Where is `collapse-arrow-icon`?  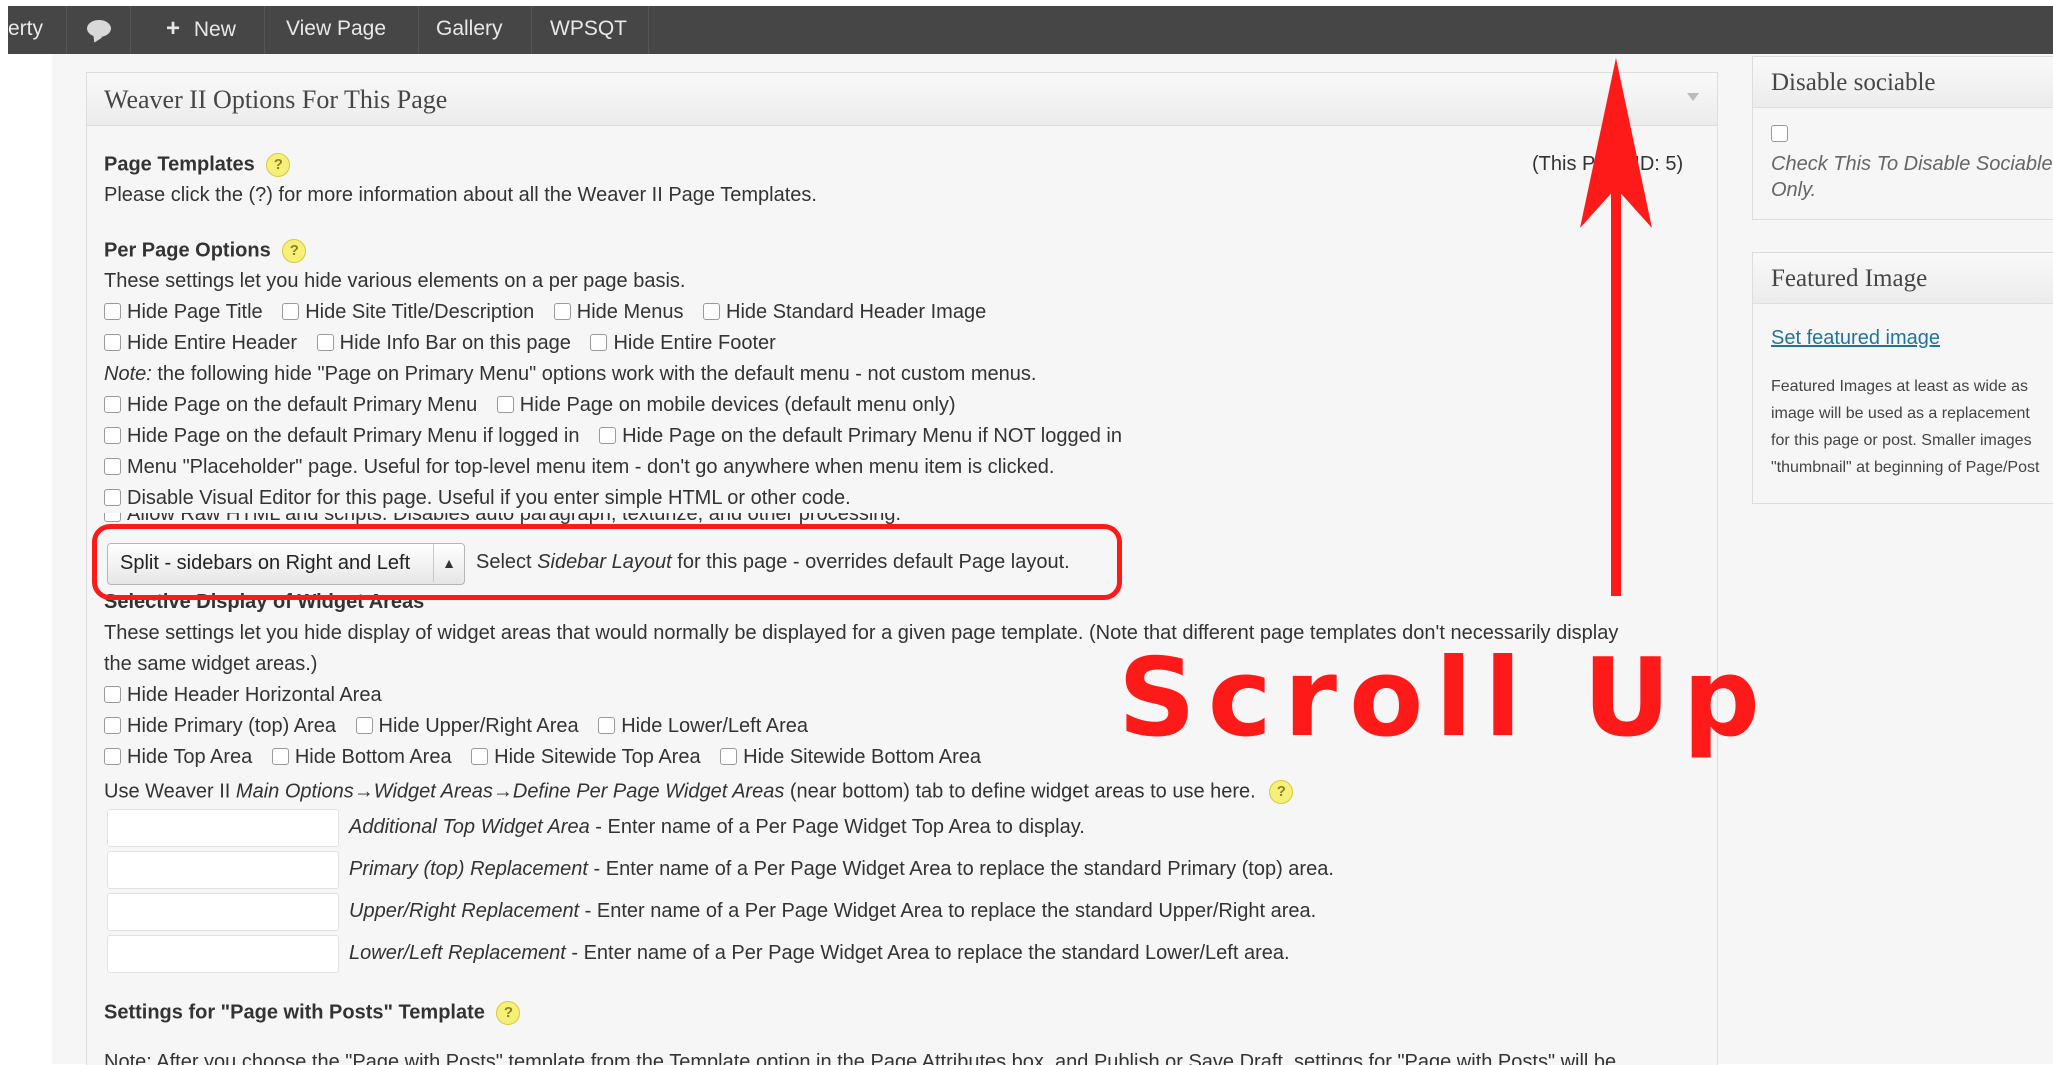
collapse-arrow-icon is located at coordinates (1693, 97).